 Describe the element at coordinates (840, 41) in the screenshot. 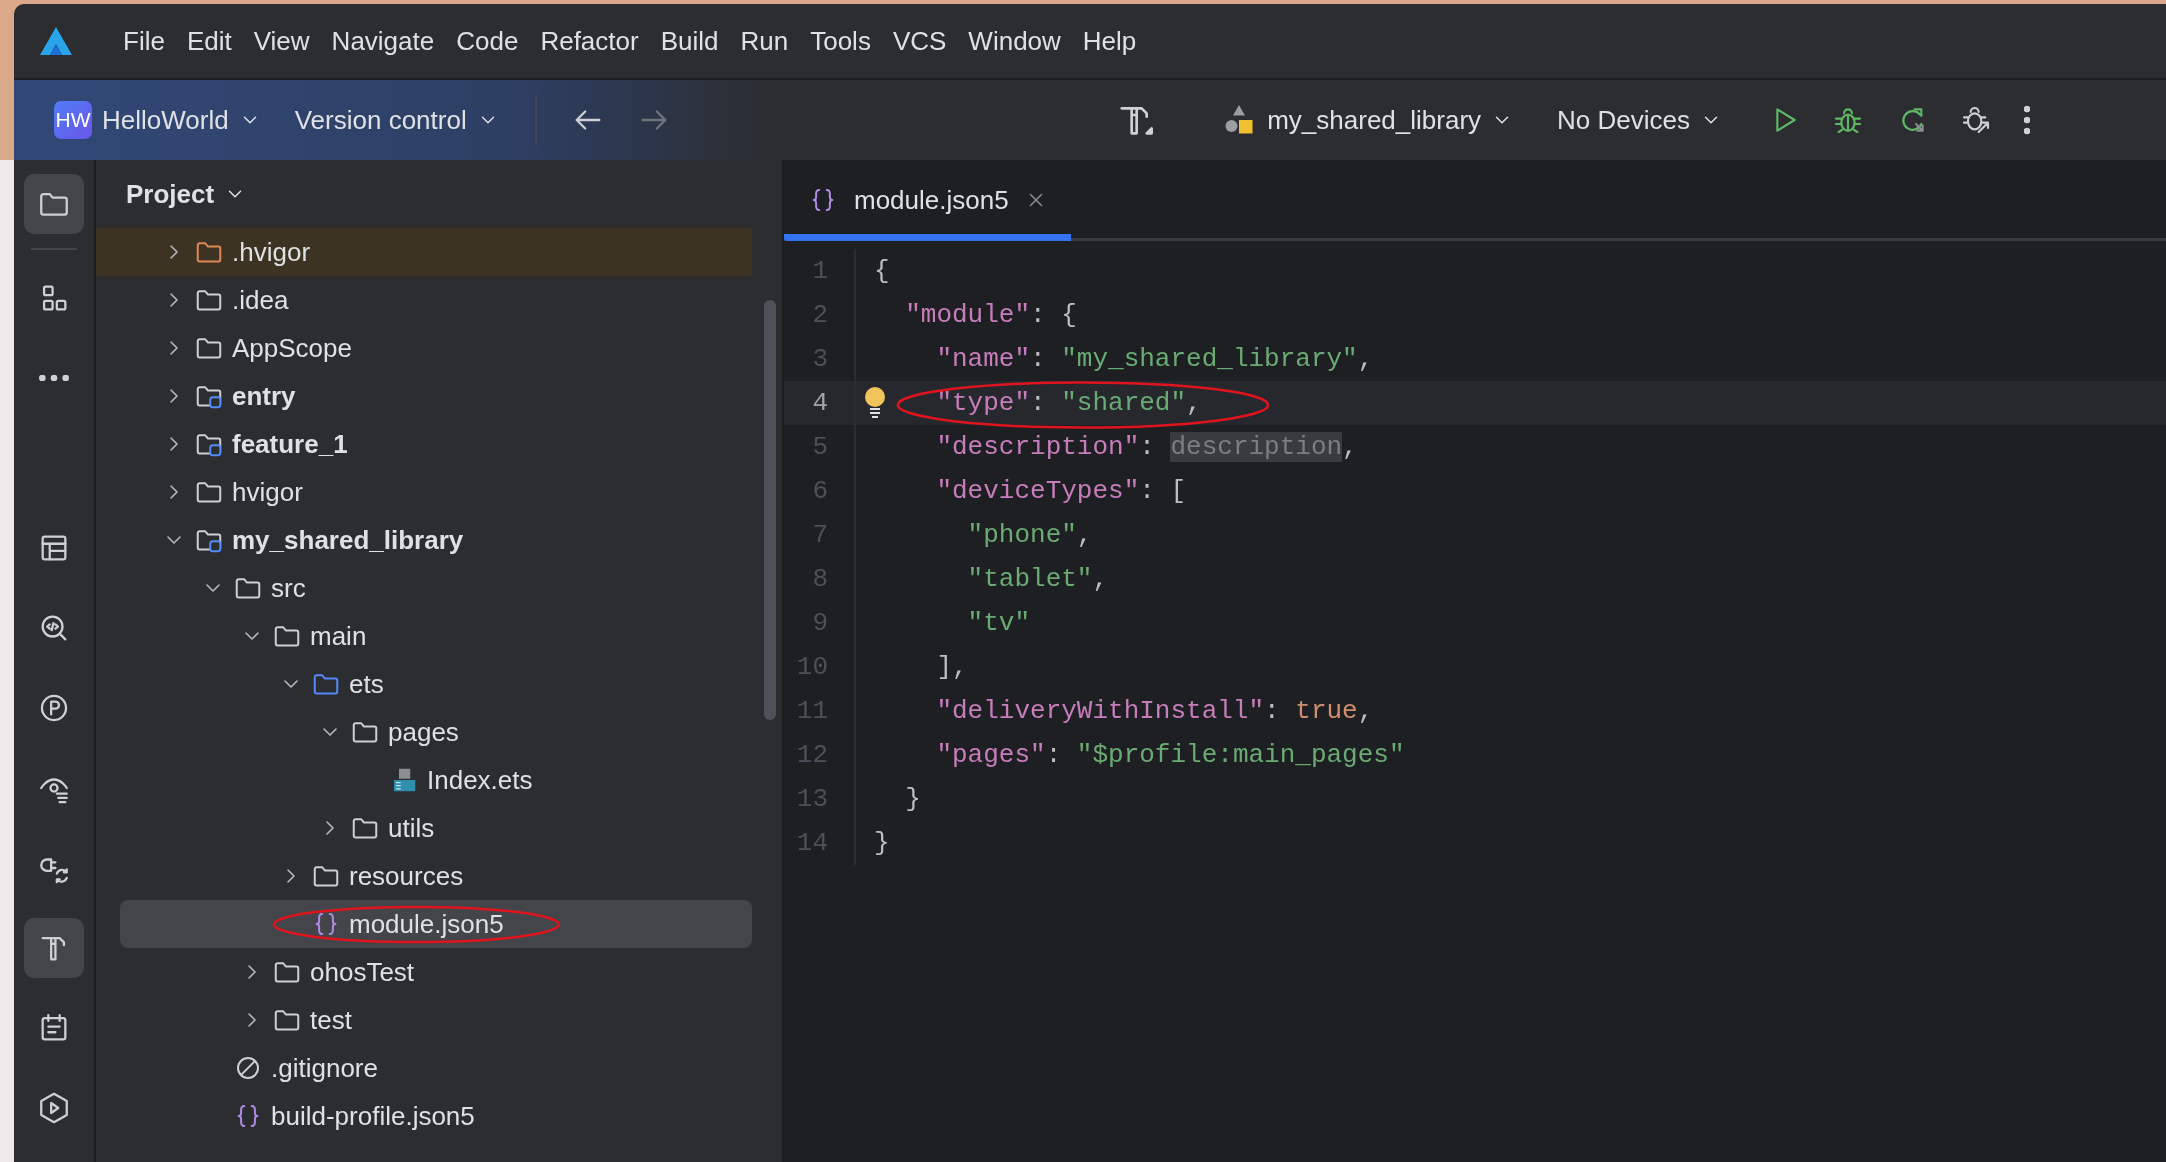

I see `menu-item: Tools` at that location.